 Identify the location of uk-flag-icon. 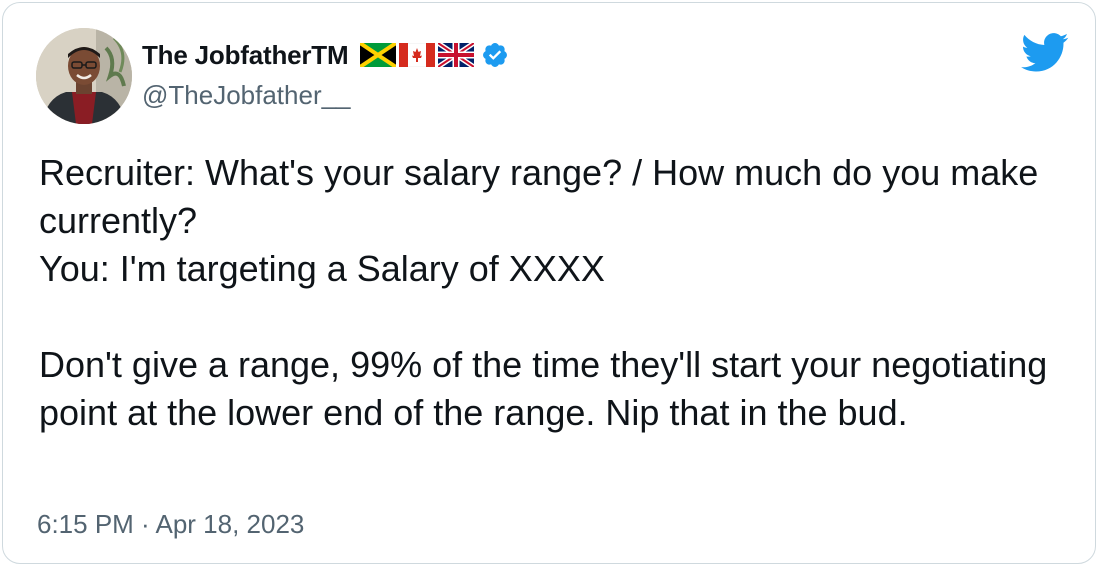
(456, 55).